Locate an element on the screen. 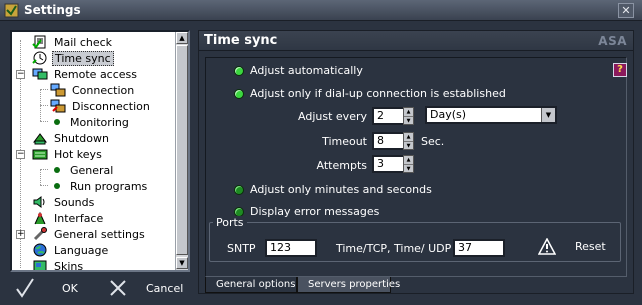  sntp-port-input: 123 is located at coordinates (291, 248).